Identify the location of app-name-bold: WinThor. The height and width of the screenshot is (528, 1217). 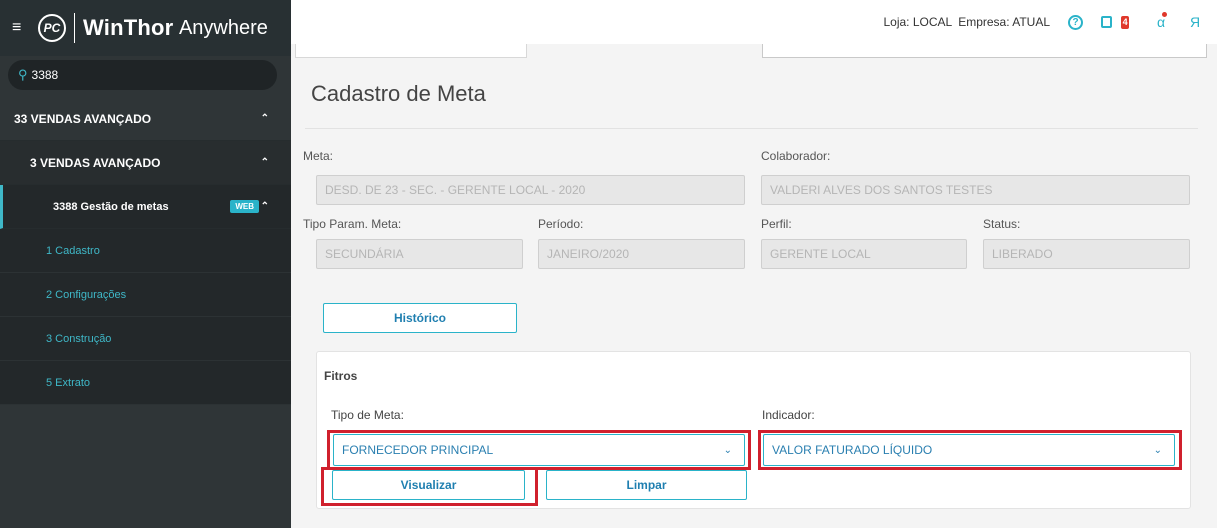
(128, 27).